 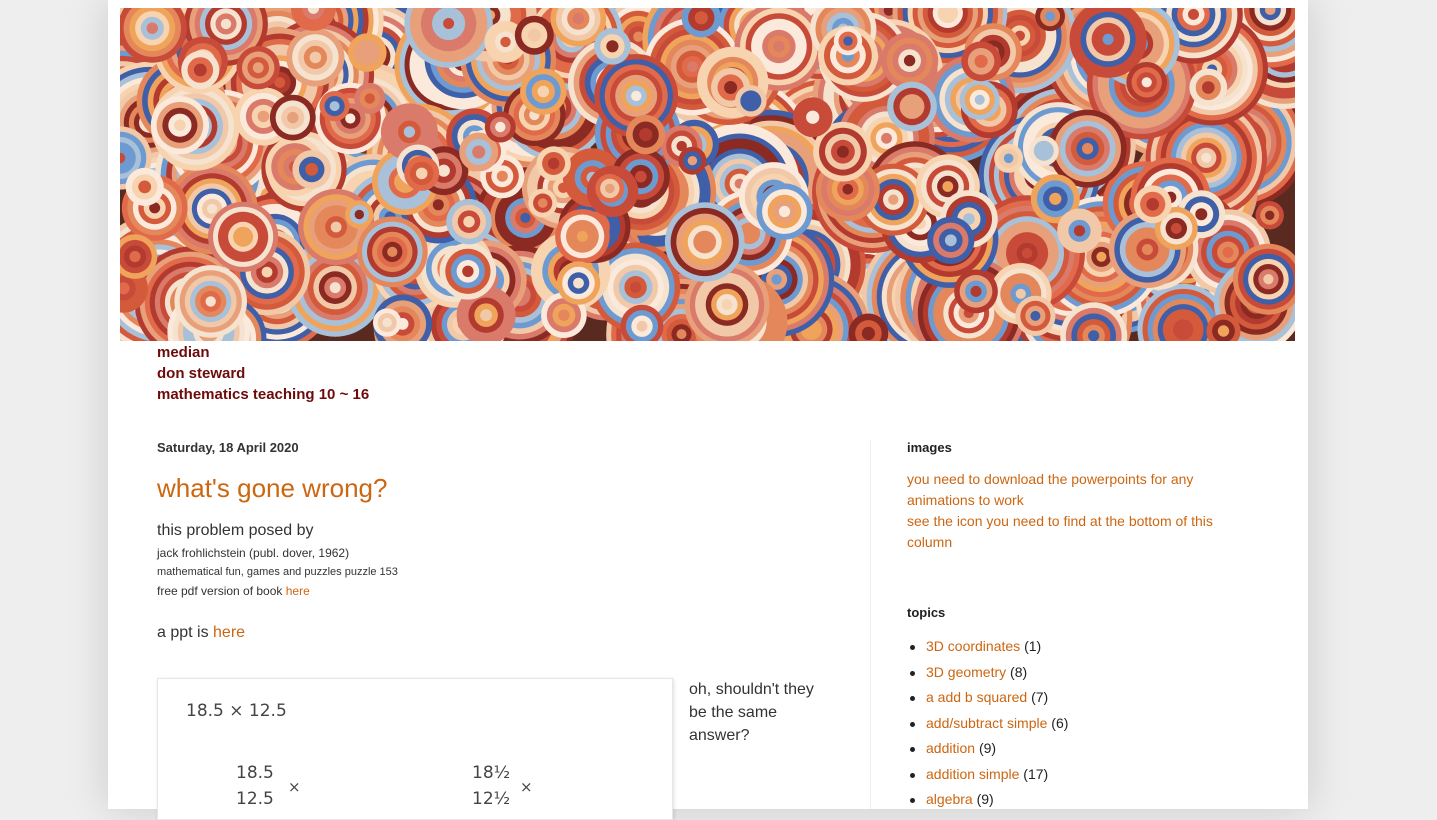 I want to click on topic-link: add/subtract simple, so click(x=986, y=723).